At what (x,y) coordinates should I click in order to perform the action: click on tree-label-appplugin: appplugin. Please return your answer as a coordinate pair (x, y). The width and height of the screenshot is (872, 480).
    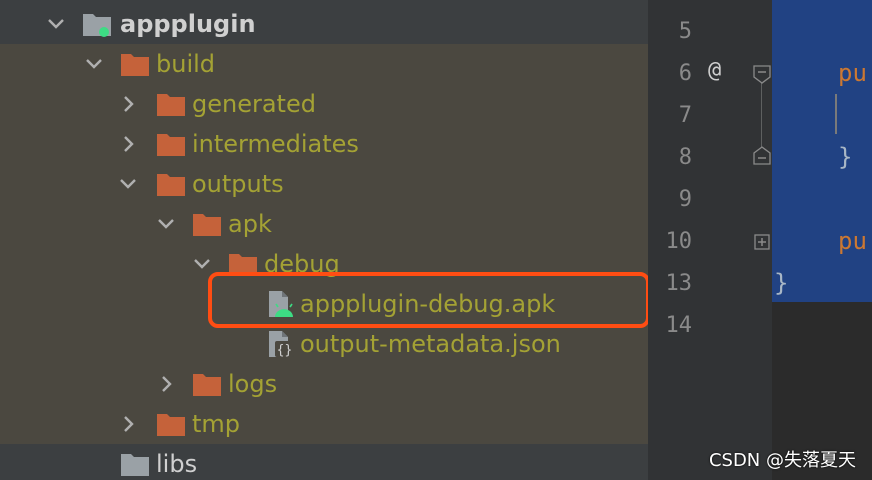
    Looking at the image, I should click on (188, 24).